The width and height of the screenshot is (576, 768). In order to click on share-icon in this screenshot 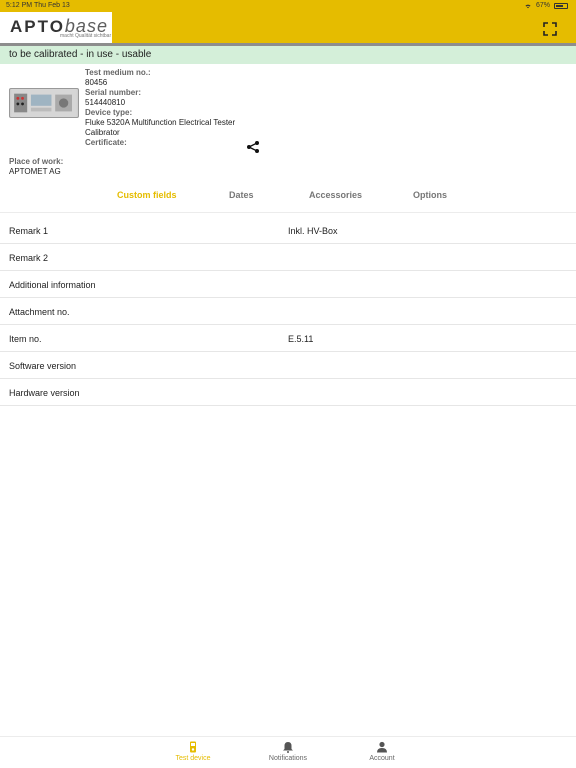, I will do `click(253, 147)`.